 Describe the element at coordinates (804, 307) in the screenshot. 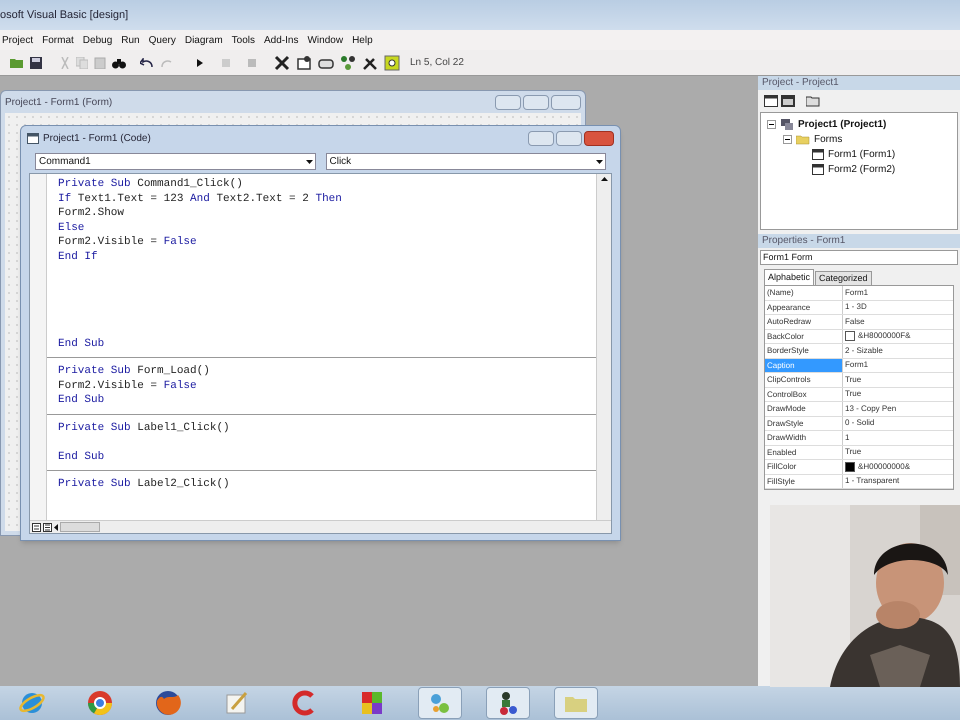

I see `property-name: Appearance` at that location.